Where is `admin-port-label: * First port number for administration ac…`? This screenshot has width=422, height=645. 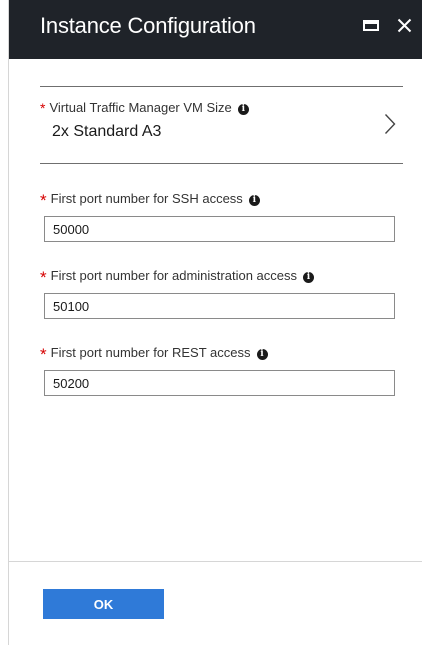 admin-port-label: * First port number for administration ac… is located at coordinates (177, 276).